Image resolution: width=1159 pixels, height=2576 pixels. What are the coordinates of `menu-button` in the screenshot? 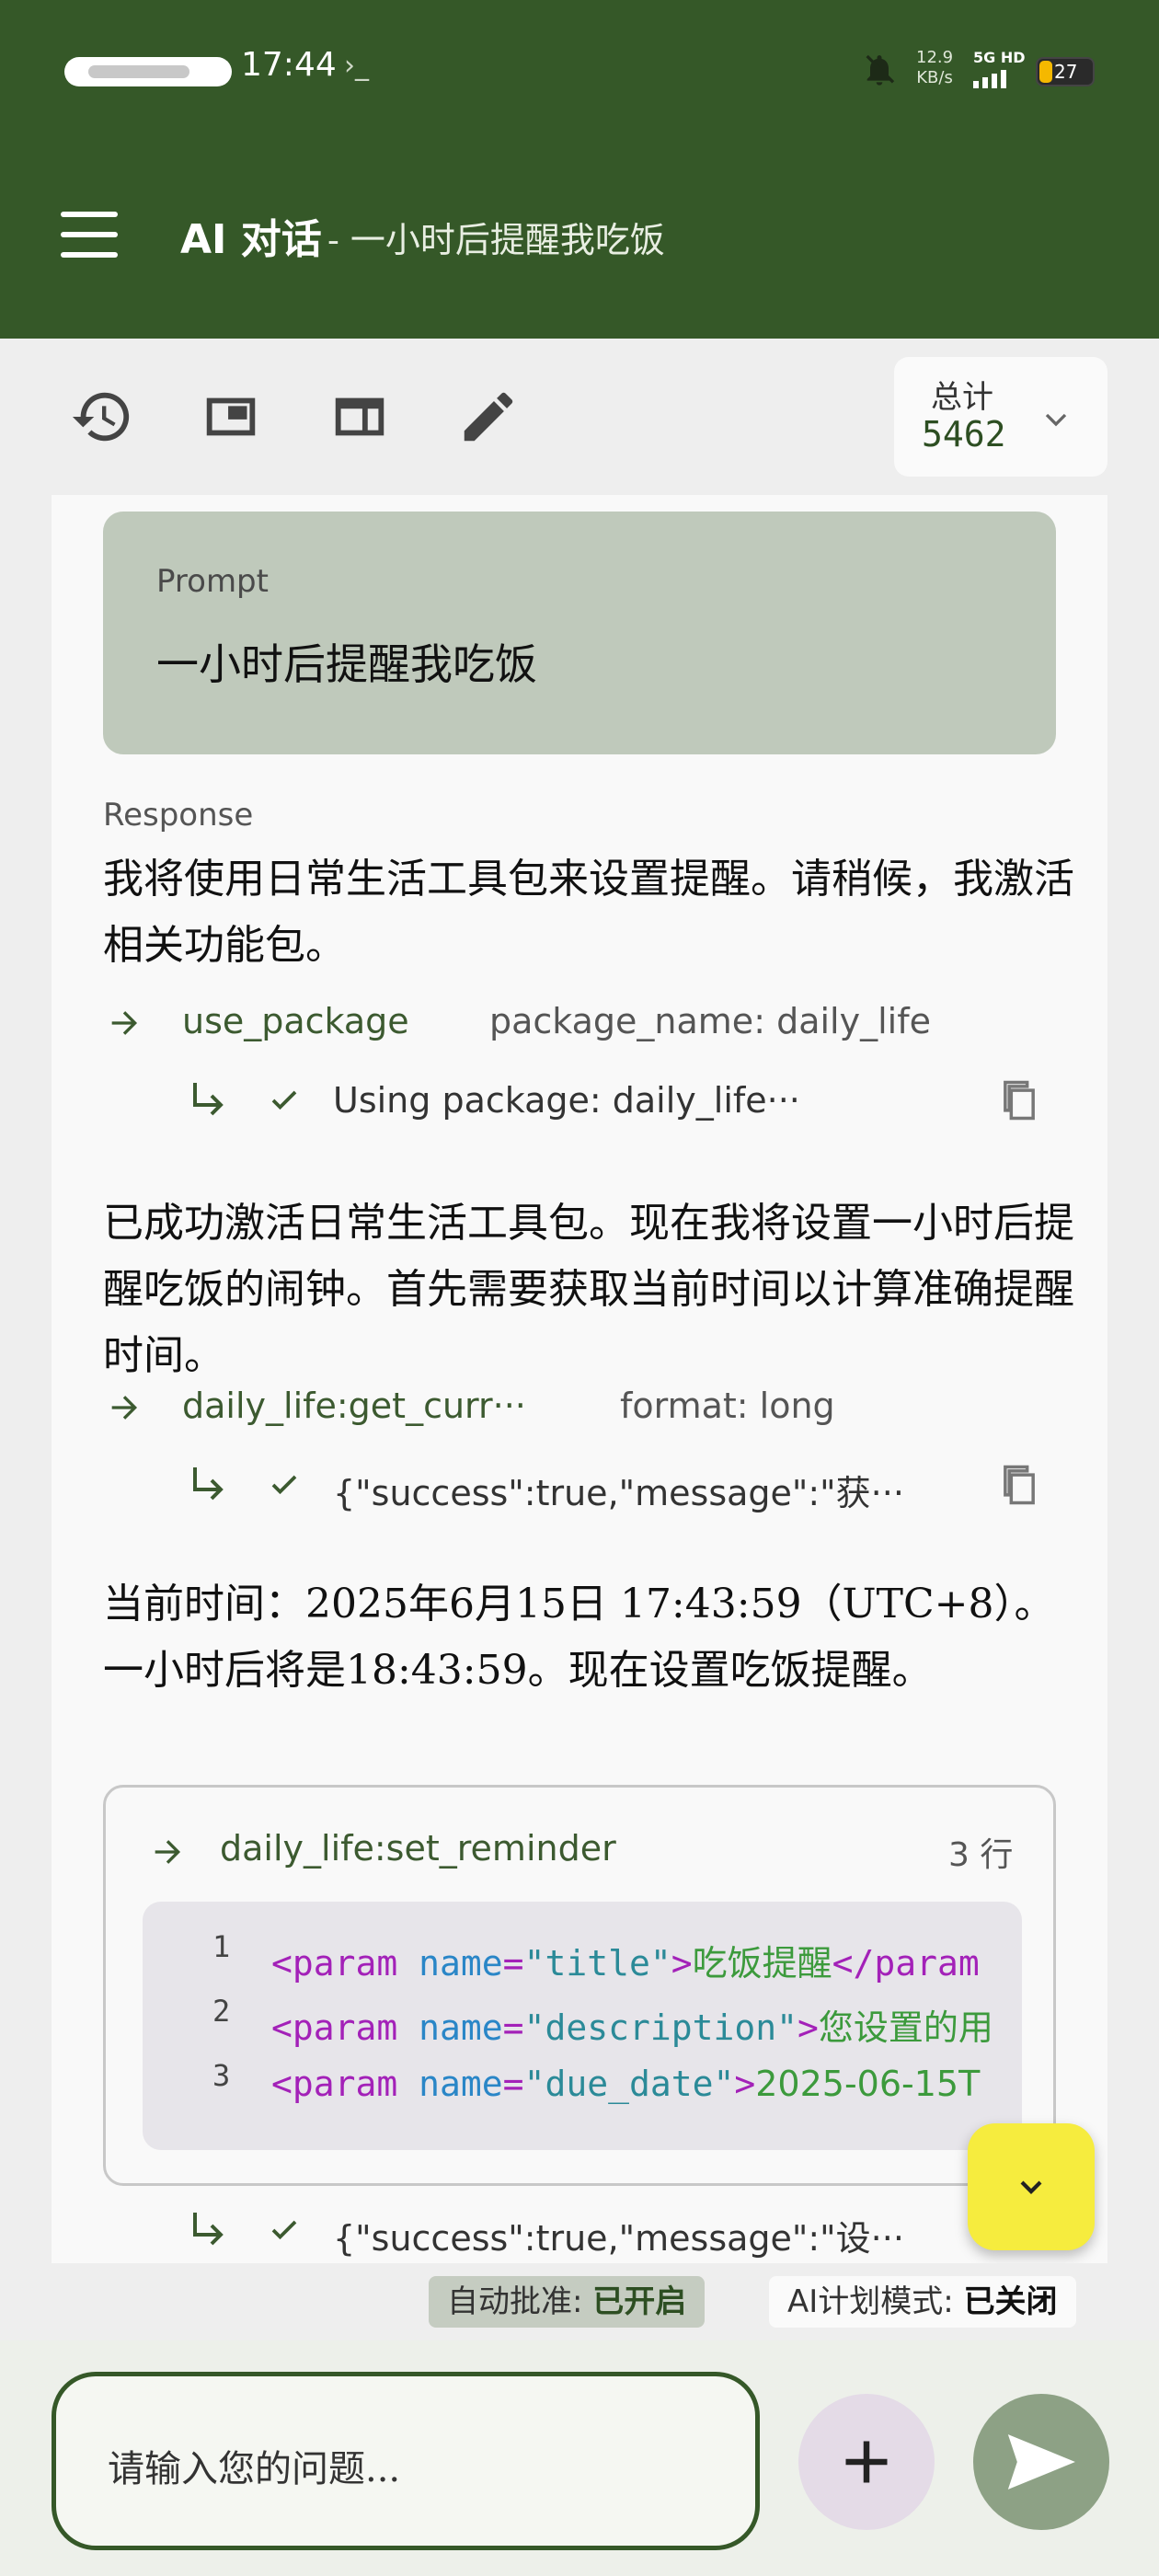 It's located at (90, 236).